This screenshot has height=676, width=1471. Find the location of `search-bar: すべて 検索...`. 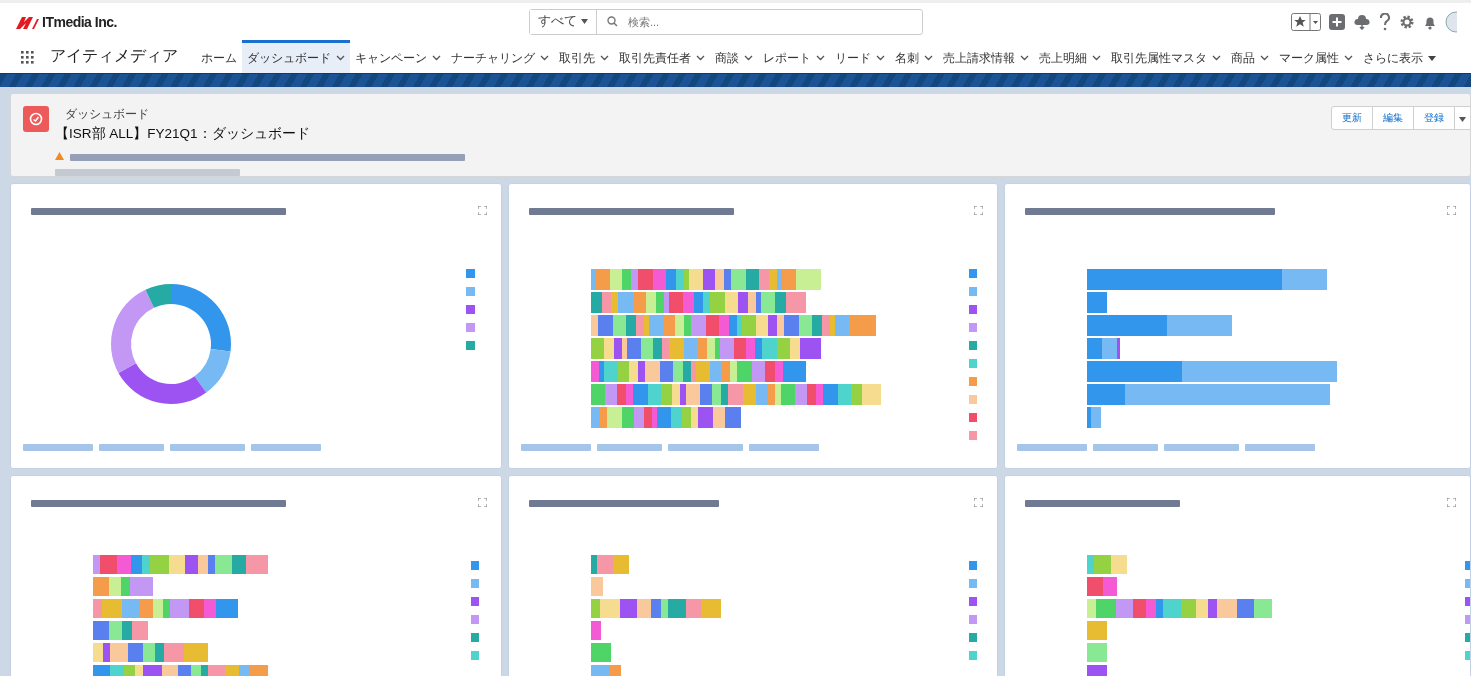

search-bar: すべて 検索... is located at coordinates (726, 21).